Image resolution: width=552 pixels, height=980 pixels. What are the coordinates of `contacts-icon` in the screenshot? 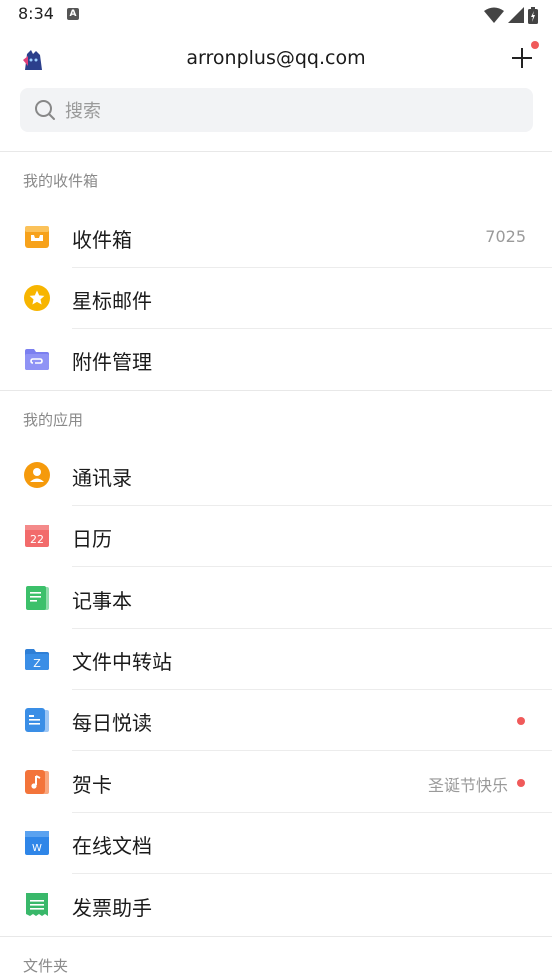 It's located at (37, 475).